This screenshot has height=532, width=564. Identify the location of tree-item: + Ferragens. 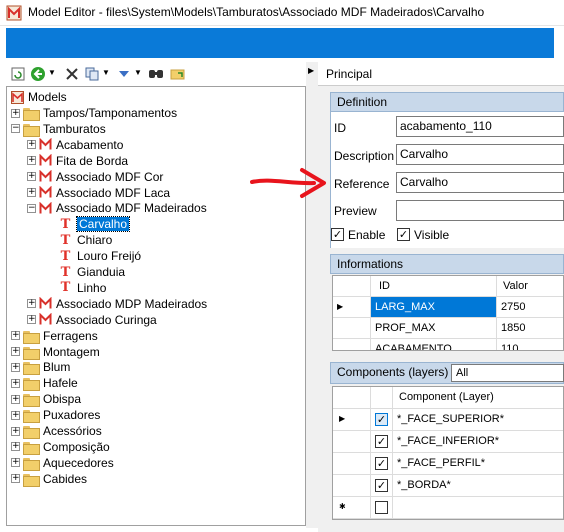
(54, 336).